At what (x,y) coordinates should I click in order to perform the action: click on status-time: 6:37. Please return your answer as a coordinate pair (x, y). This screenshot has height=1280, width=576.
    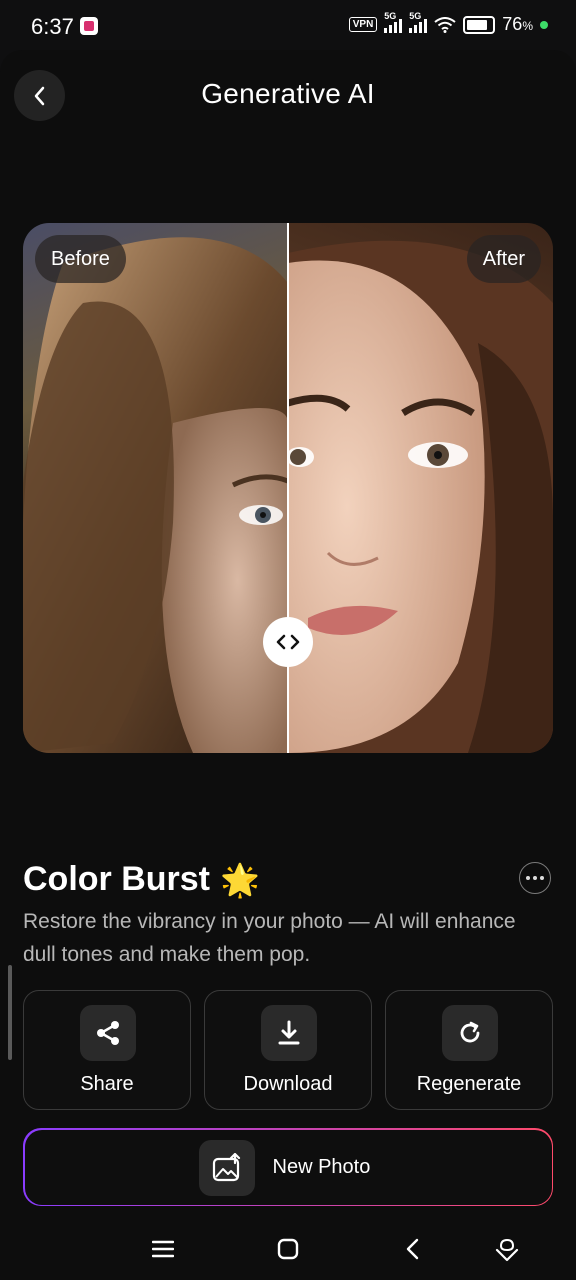
    Looking at the image, I should click on (52, 26).